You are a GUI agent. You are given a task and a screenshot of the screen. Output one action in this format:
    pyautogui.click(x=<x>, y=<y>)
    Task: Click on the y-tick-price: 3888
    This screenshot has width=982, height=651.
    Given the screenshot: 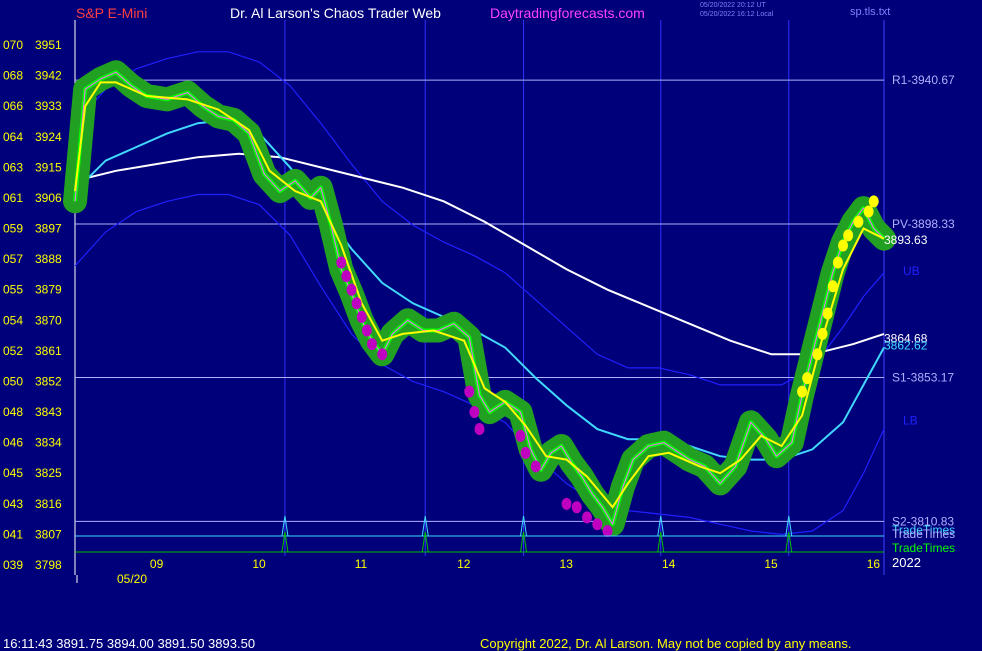 What is the action you would take?
    pyautogui.click(x=48, y=259)
    